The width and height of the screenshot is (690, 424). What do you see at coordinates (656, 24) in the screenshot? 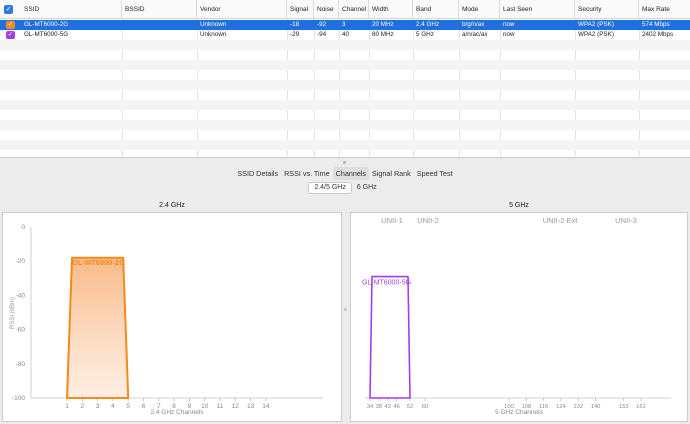
I see `cell-max-rate: 574 Mbps` at bounding box center [656, 24].